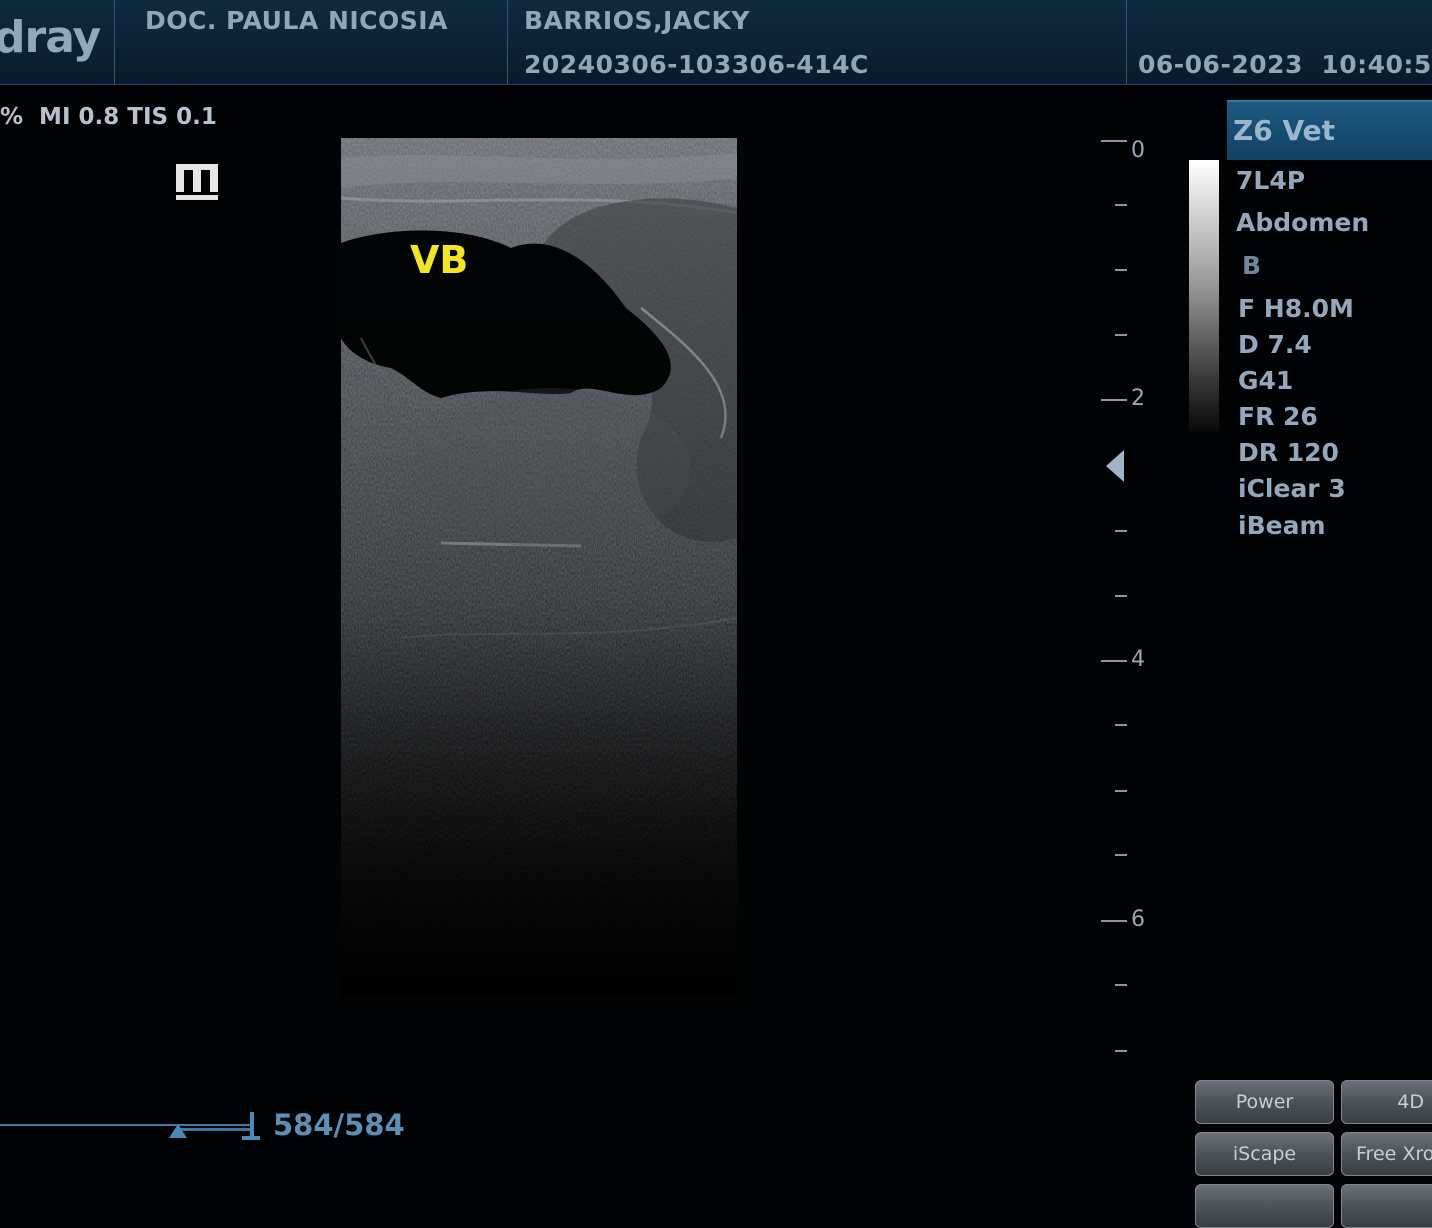 This screenshot has width=1432, height=1228. Describe the element at coordinates (439, 260) in the screenshot. I see `annotation-label: VB` at that location.